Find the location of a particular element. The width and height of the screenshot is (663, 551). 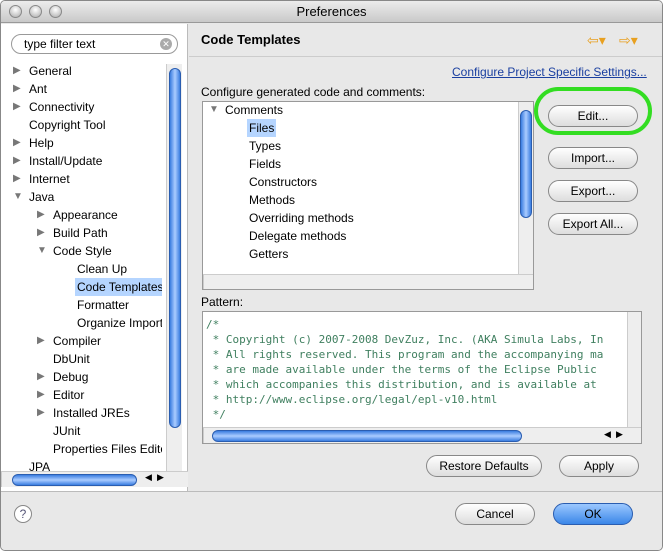

help-icon: ? is located at coordinates (23, 514).